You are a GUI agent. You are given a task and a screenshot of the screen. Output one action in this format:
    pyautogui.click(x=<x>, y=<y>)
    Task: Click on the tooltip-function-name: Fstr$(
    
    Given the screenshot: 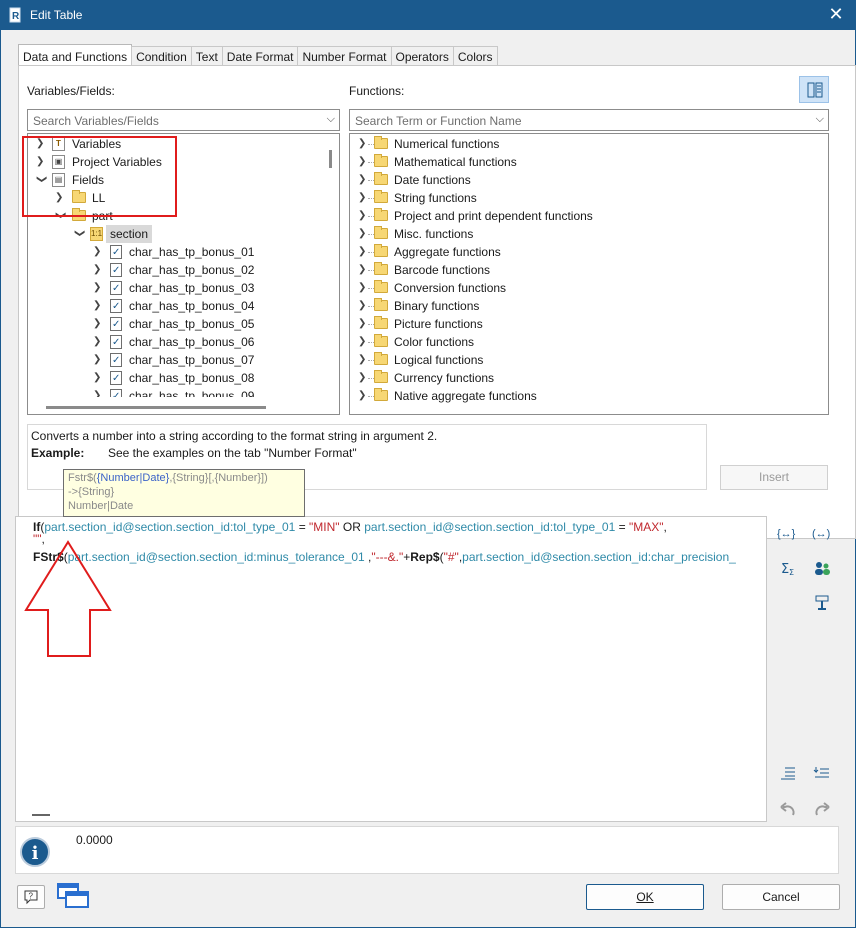 What is the action you would take?
    pyautogui.click(x=82, y=478)
    